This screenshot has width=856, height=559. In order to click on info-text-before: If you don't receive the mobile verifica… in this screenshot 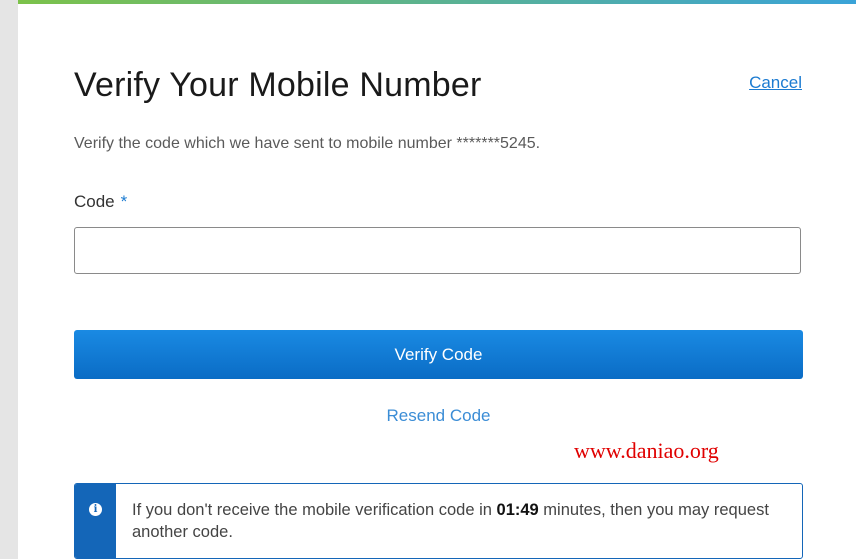, I will do `click(314, 510)`.